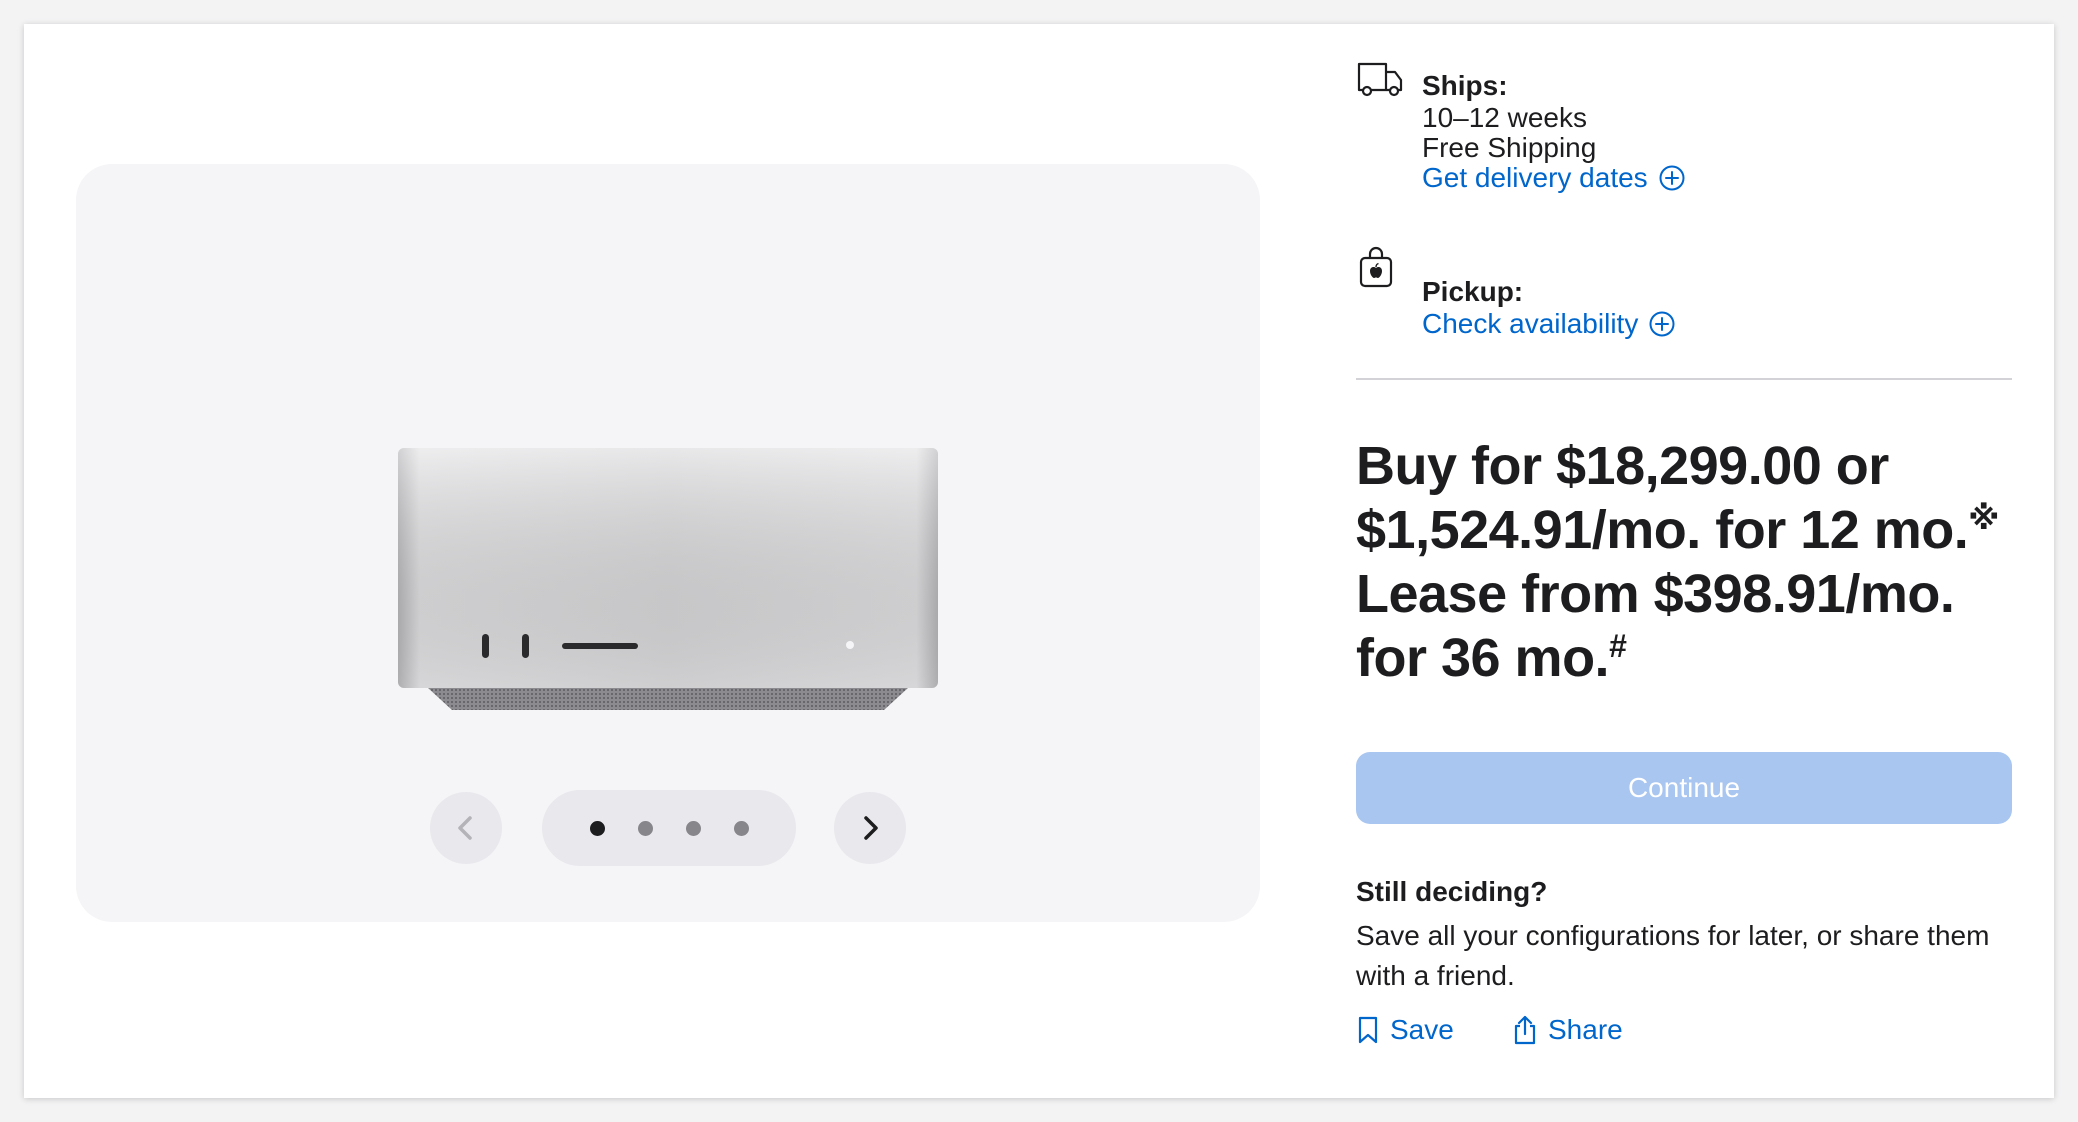  I want to click on gallery-next-button, so click(870, 828).